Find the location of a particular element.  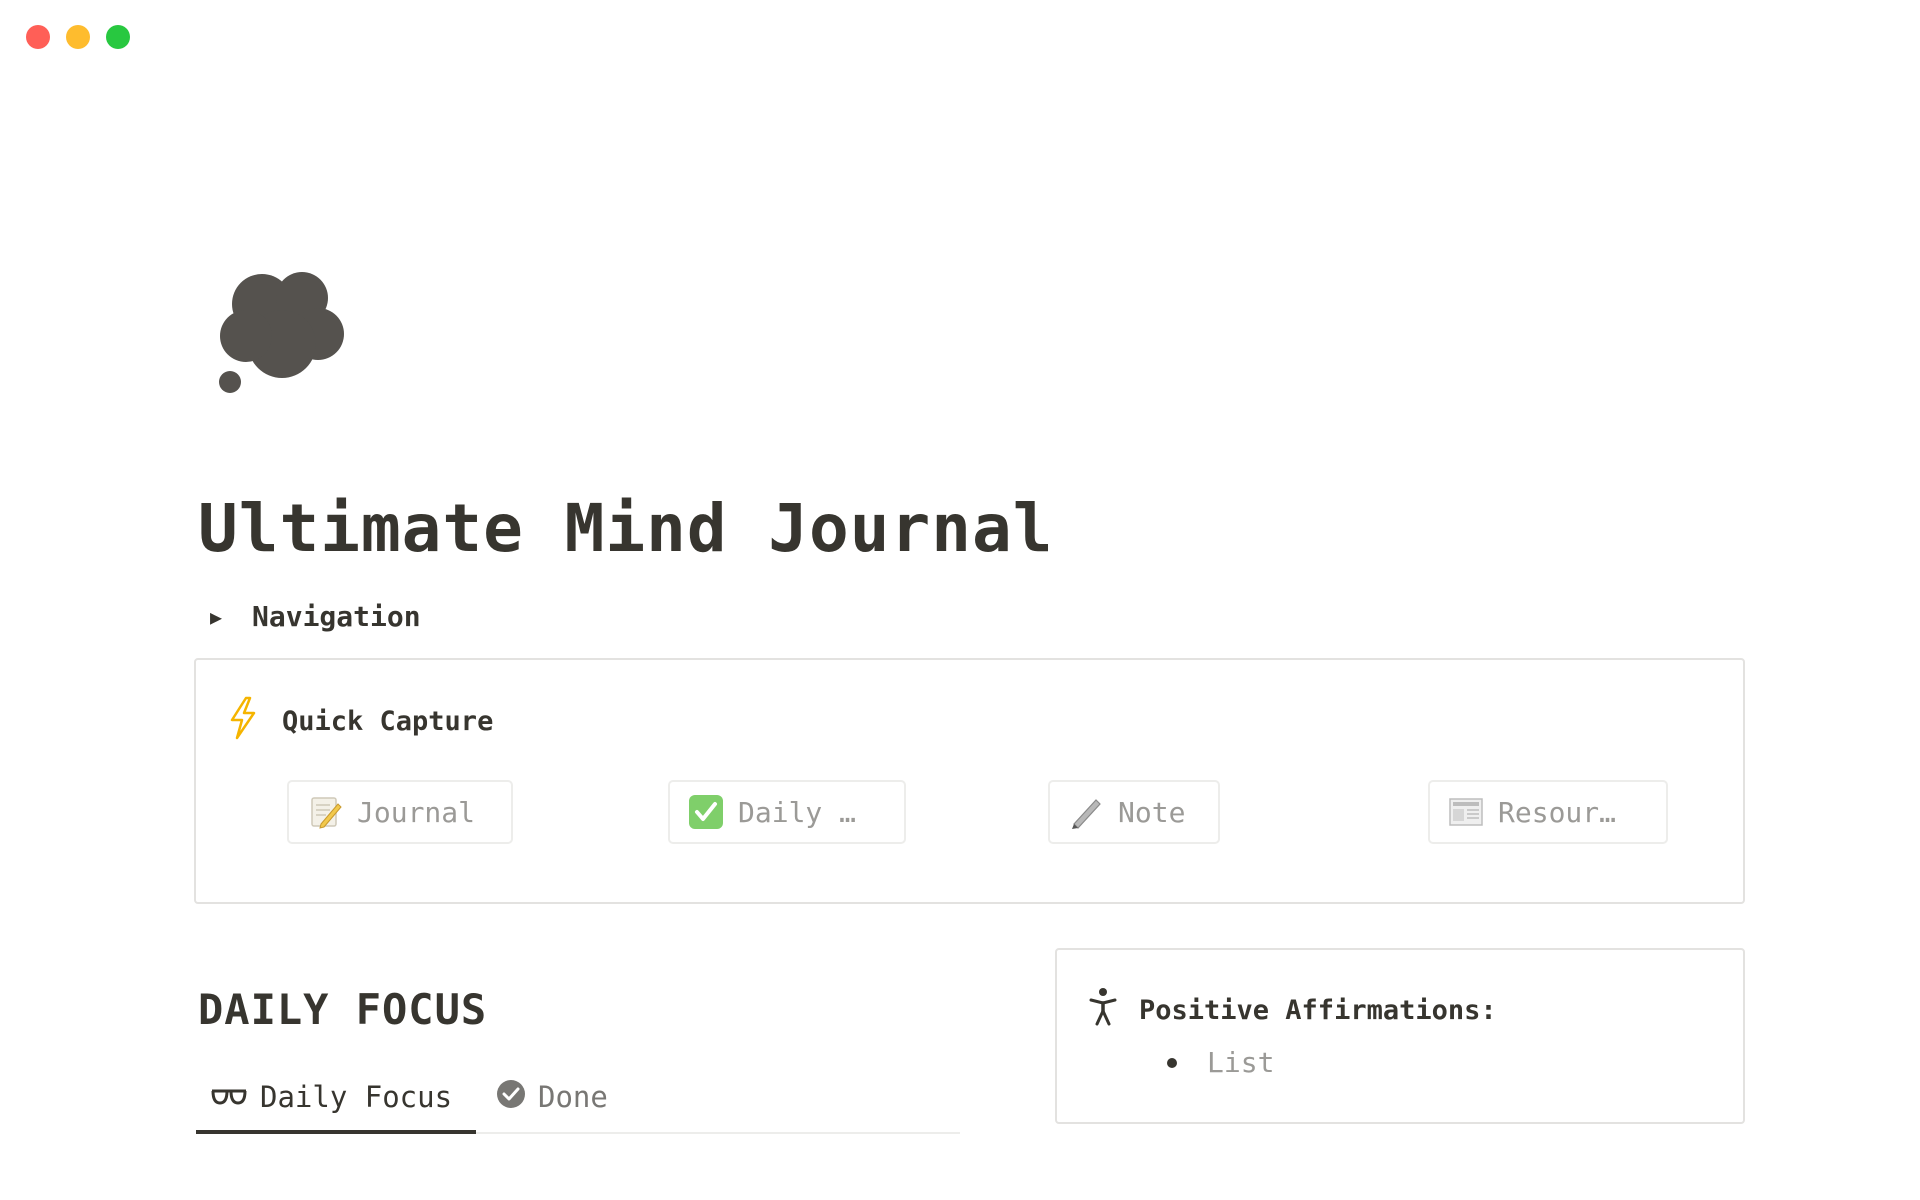

tab-daily-focus: Daily Focus is located at coordinates (331, 1097).